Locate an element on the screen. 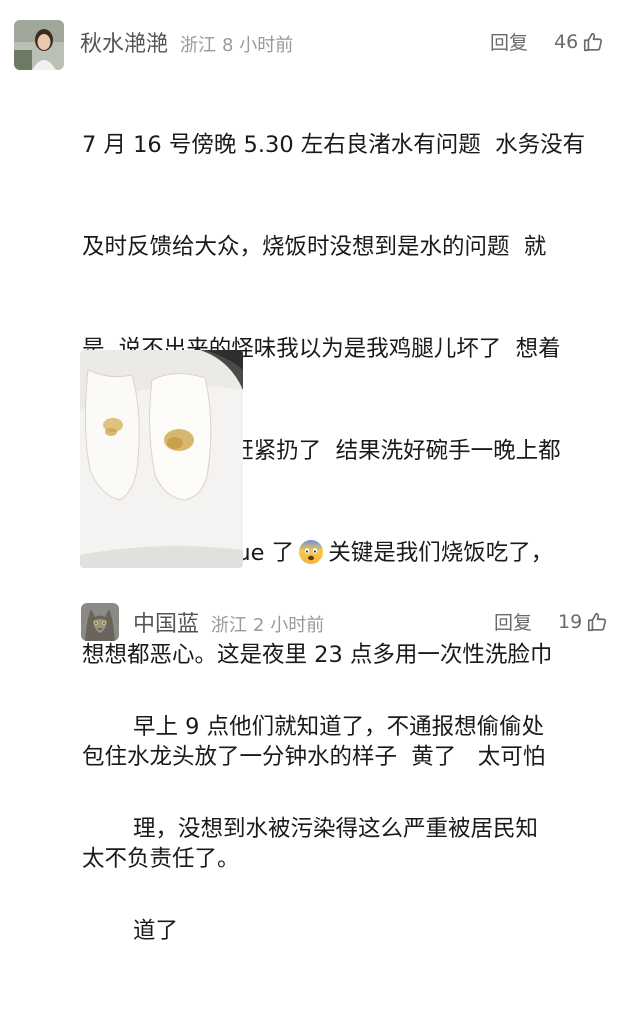 This screenshot has width=639, height=1016. anxious-face-with-sweat-icon is located at coordinates (311, 552).